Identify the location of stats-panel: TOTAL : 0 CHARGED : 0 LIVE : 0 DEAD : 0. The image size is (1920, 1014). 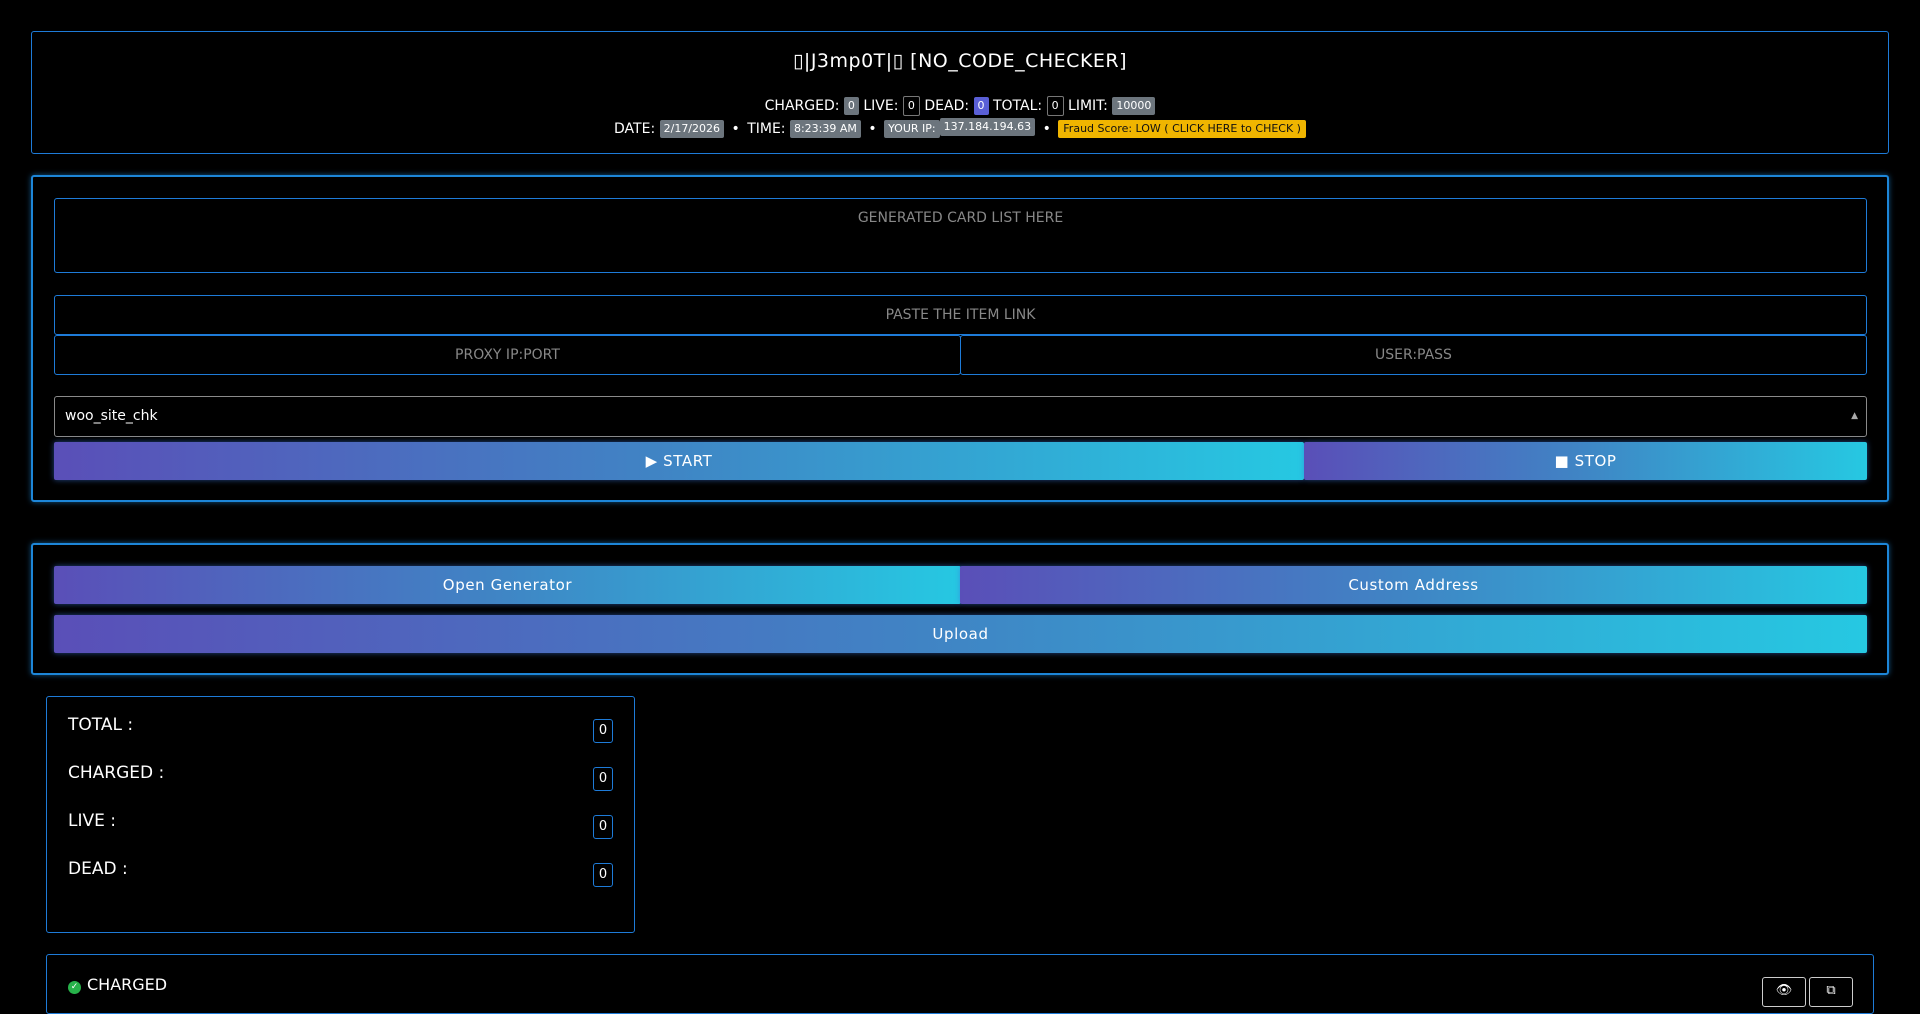
(340, 814).